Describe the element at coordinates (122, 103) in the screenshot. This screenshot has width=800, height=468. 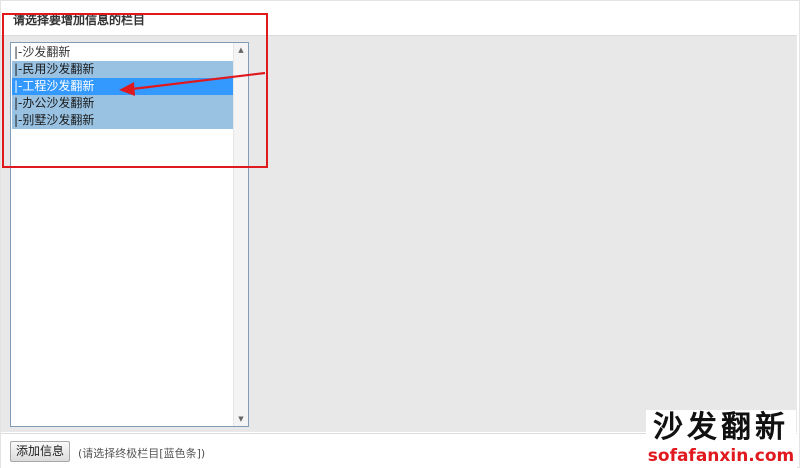
I see `category-option: |-办公沙发翻新` at that location.